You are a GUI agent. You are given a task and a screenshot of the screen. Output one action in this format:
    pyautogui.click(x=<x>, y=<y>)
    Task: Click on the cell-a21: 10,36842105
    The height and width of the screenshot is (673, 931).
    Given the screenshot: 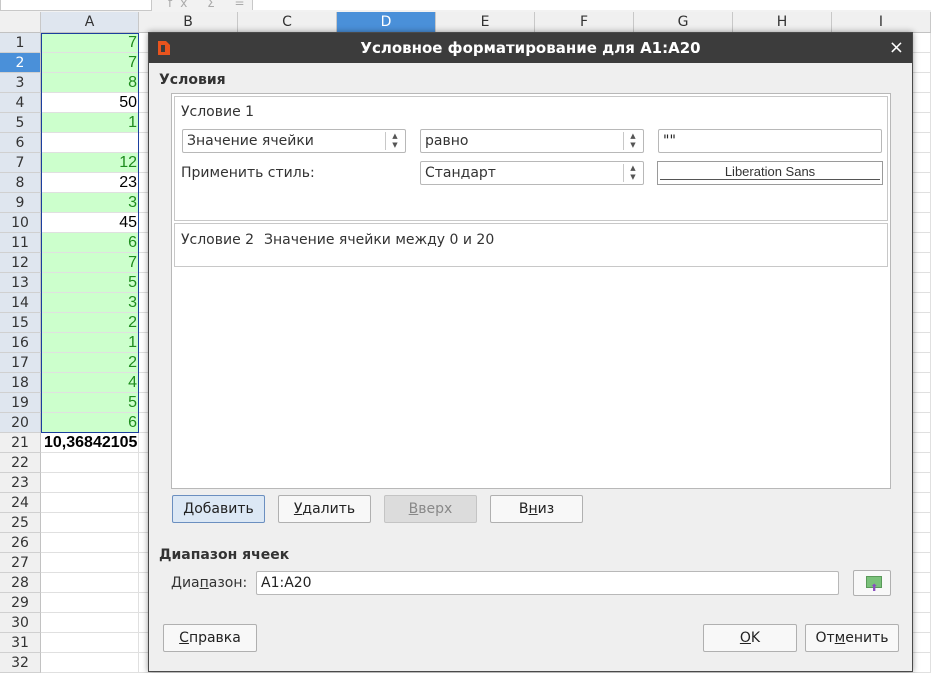 What is the action you would take?
    pyautogui.click(x=90, y=442)
    